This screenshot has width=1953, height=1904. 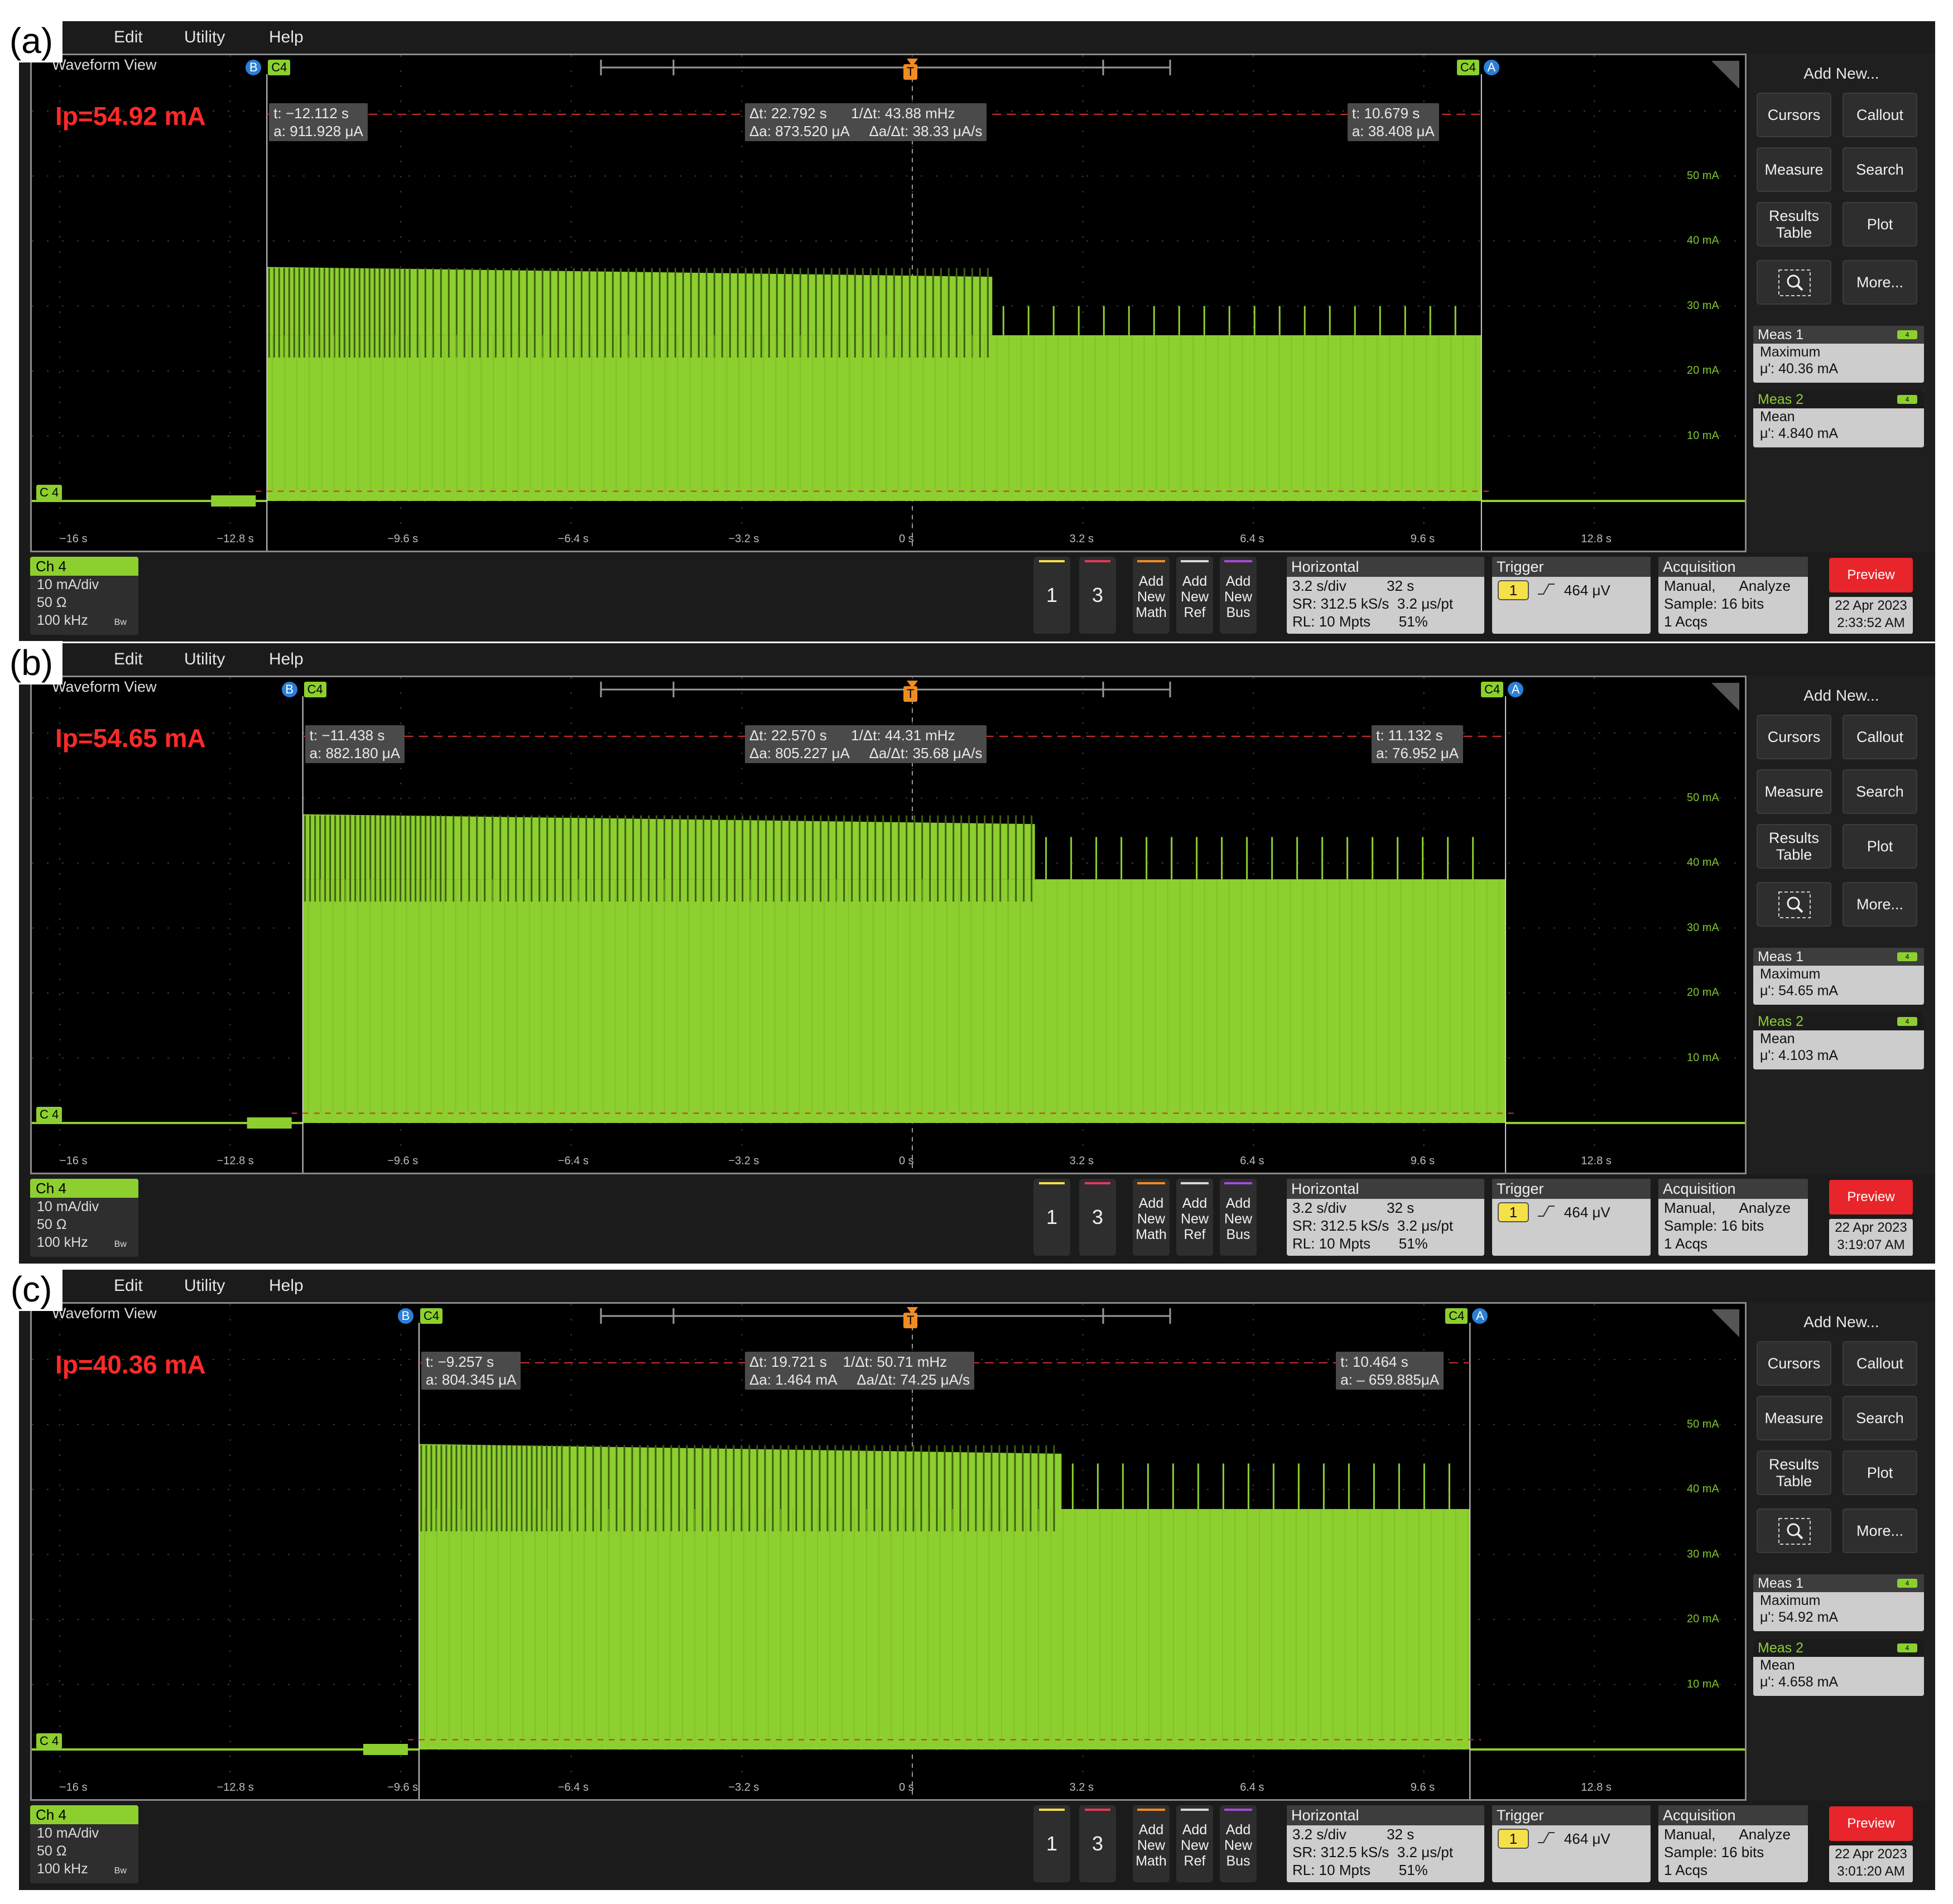 What do you see at coordinates (1195, 1810) in the screenshot?
I see `ref-color-bar` at bounding box center [1195, 1810].